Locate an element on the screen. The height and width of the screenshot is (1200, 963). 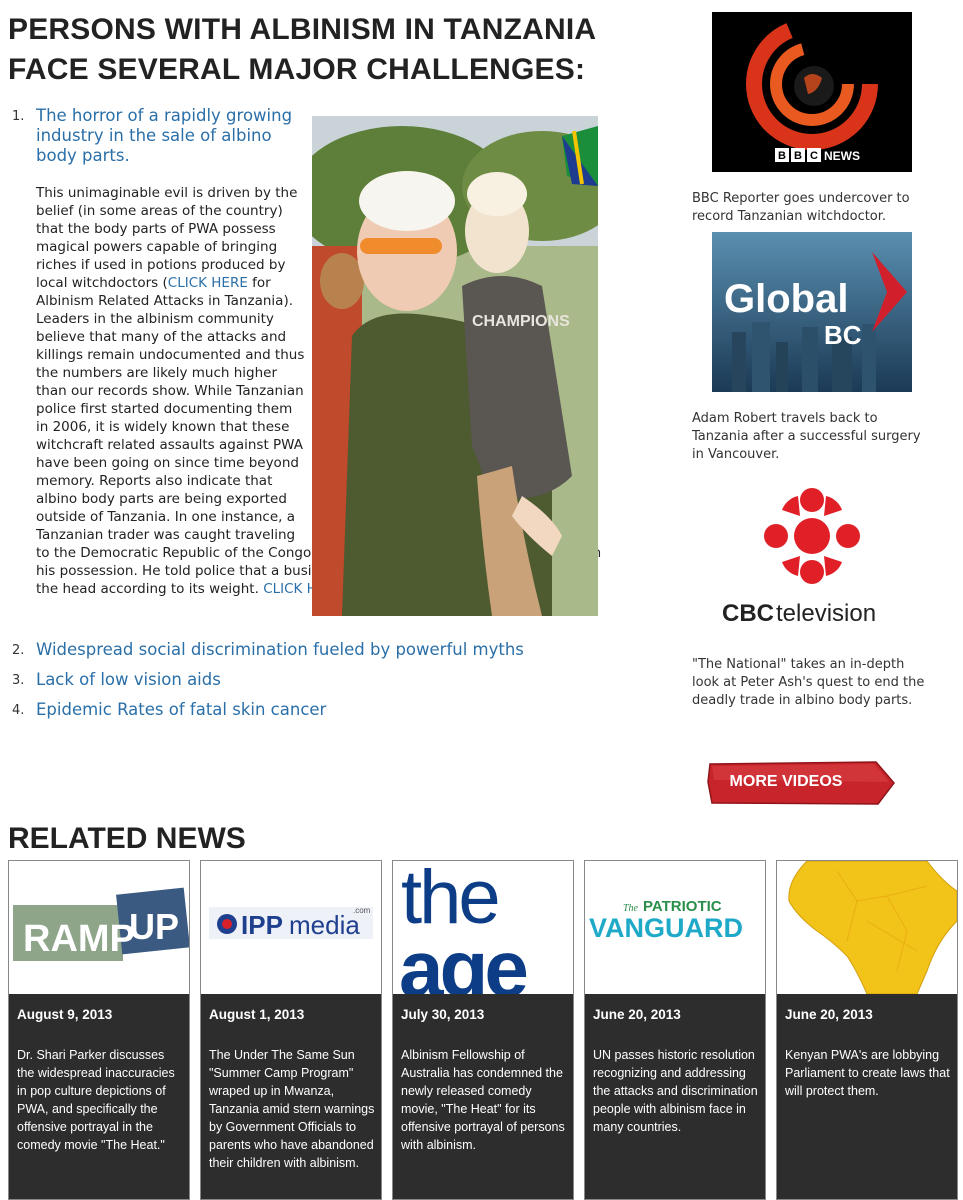
albino-child-photo: CHAMPIONS is located at coordinates (455, 366).